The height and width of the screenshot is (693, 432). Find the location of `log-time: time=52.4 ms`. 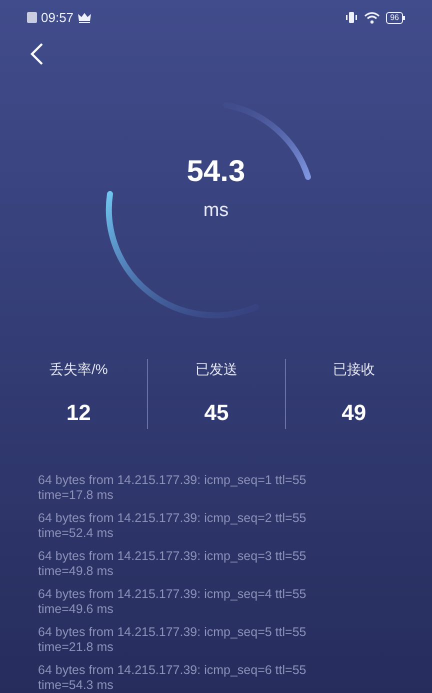

log-time: time=52.4 ms is located at coordinates (76, 533).